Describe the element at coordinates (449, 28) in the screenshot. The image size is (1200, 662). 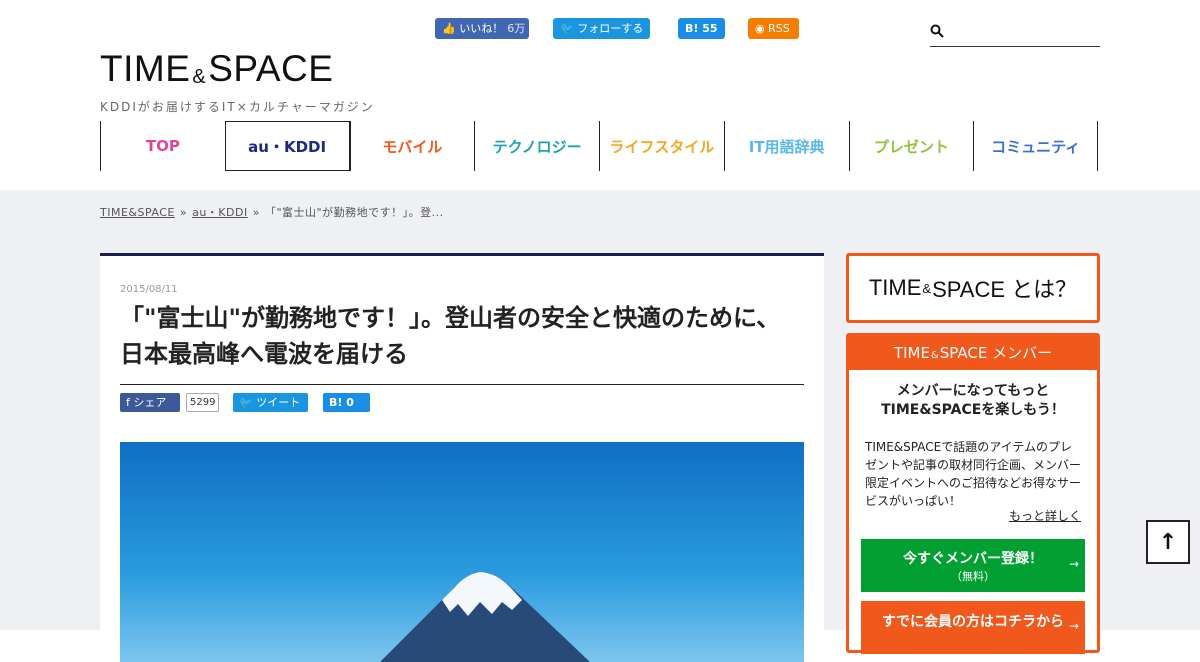
I see `thumbs-up-icon: 👍` at that location.